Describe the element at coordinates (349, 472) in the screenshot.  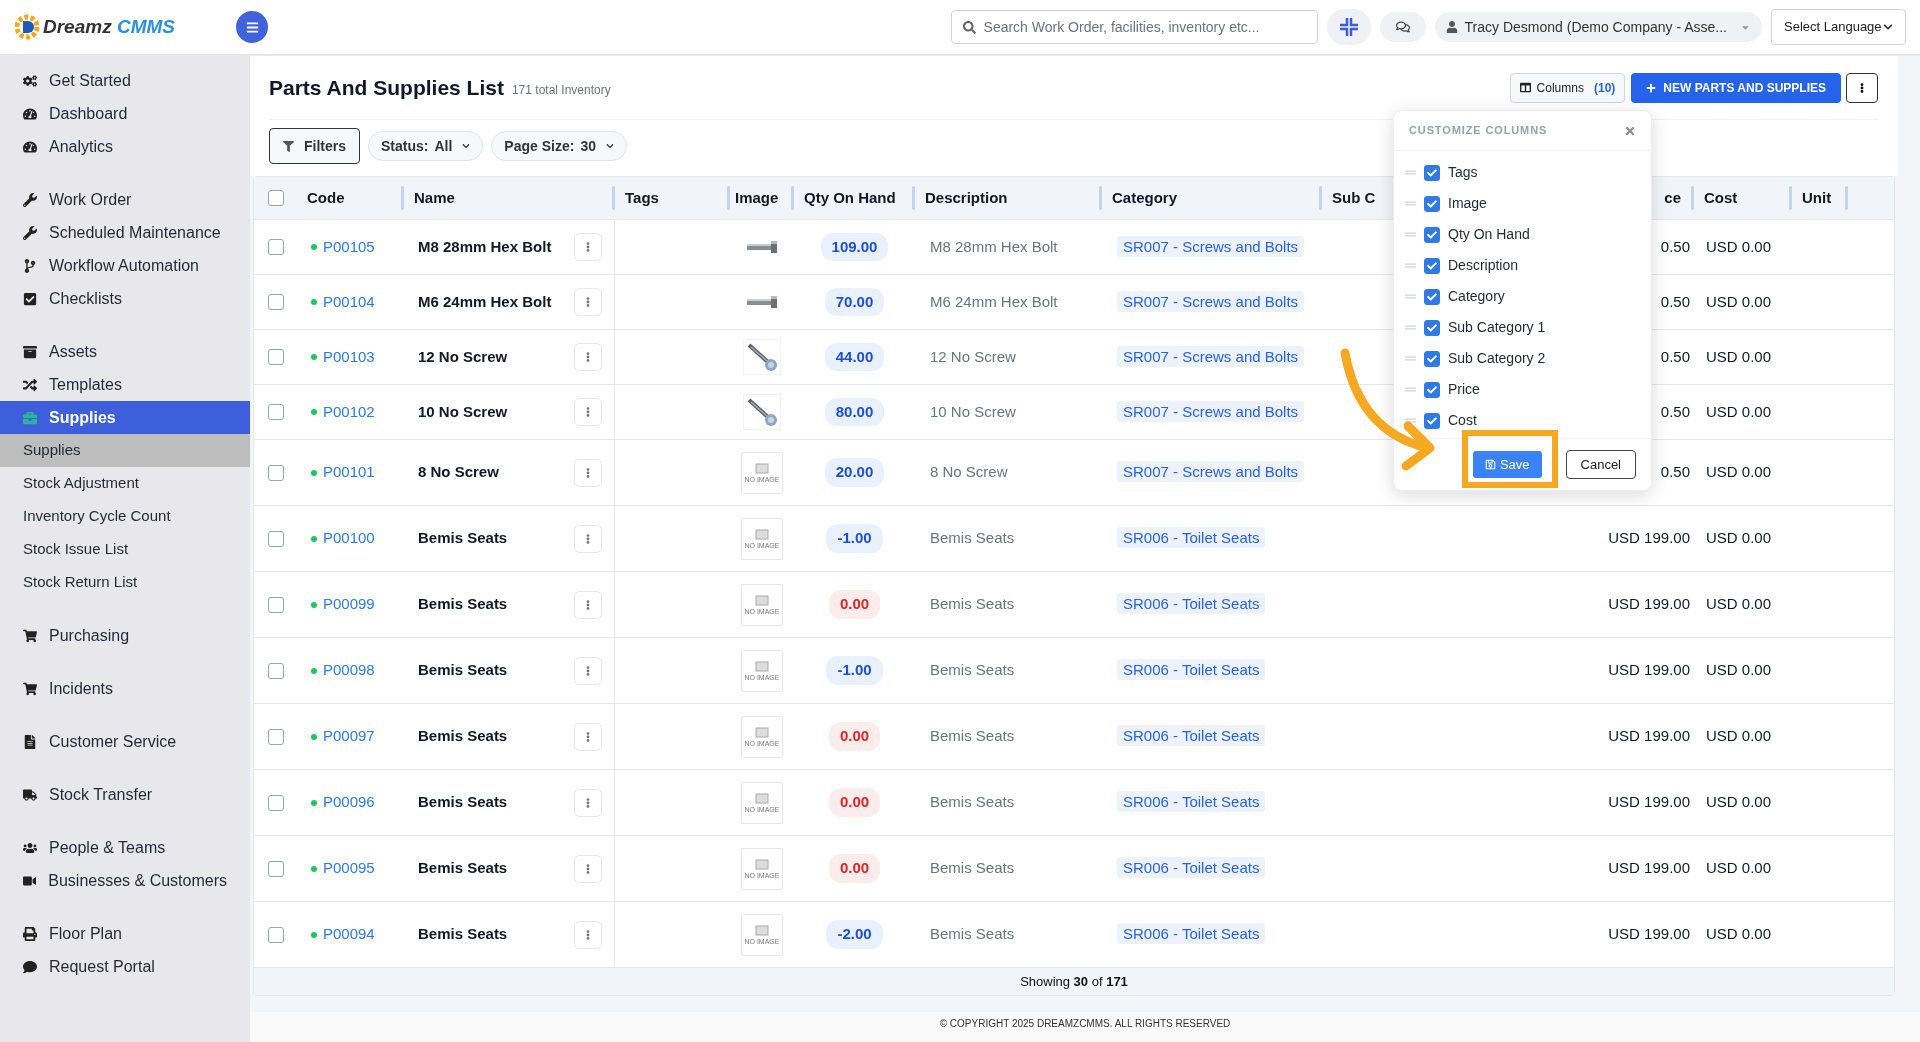
I see `code-link: P00101` at that location.